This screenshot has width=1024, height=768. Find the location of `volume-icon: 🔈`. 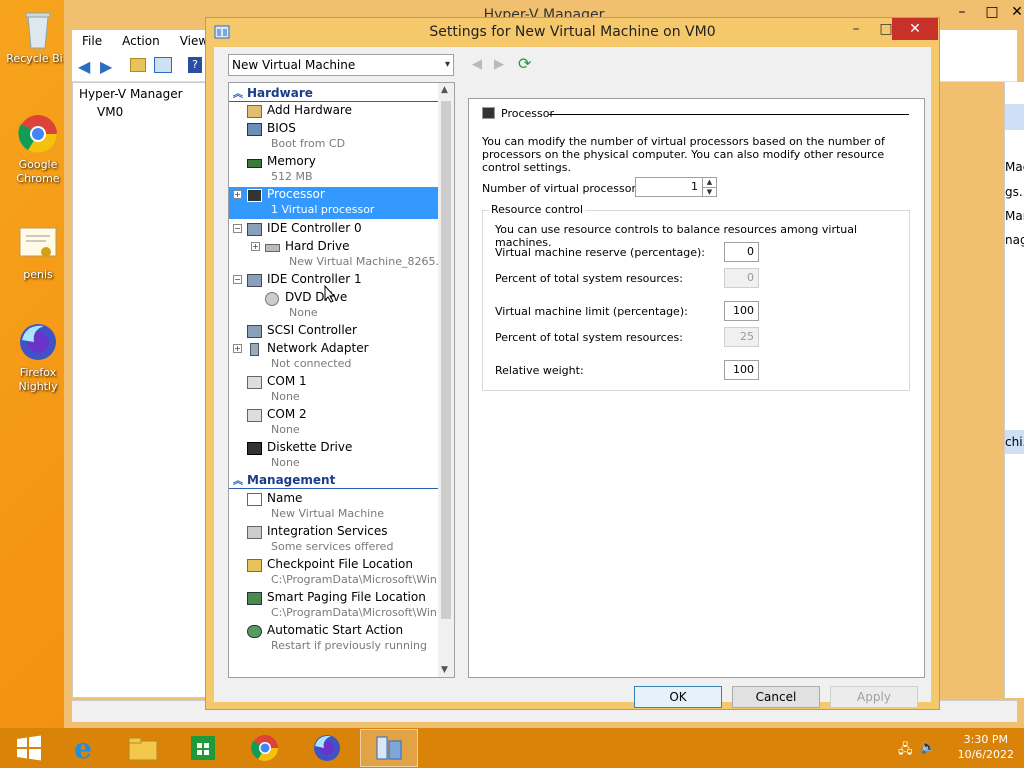

volume-icon: 🔈 is located at coordinates (928, 747).